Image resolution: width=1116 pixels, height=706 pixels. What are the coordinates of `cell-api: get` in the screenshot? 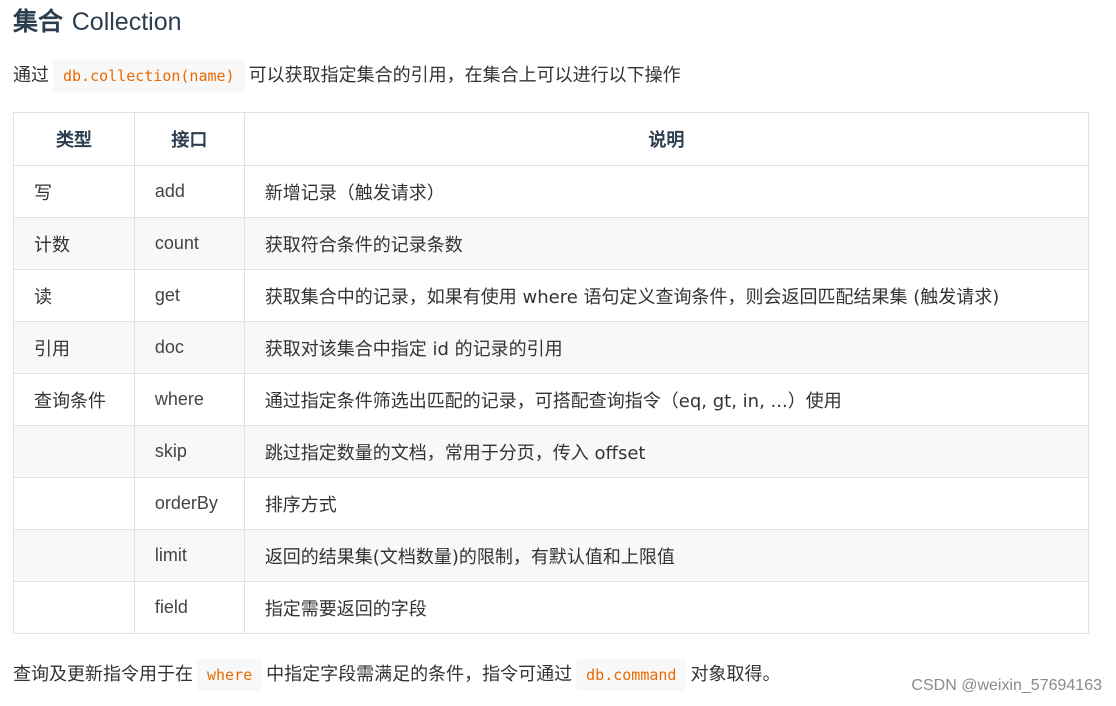 It's located at (189, 295).